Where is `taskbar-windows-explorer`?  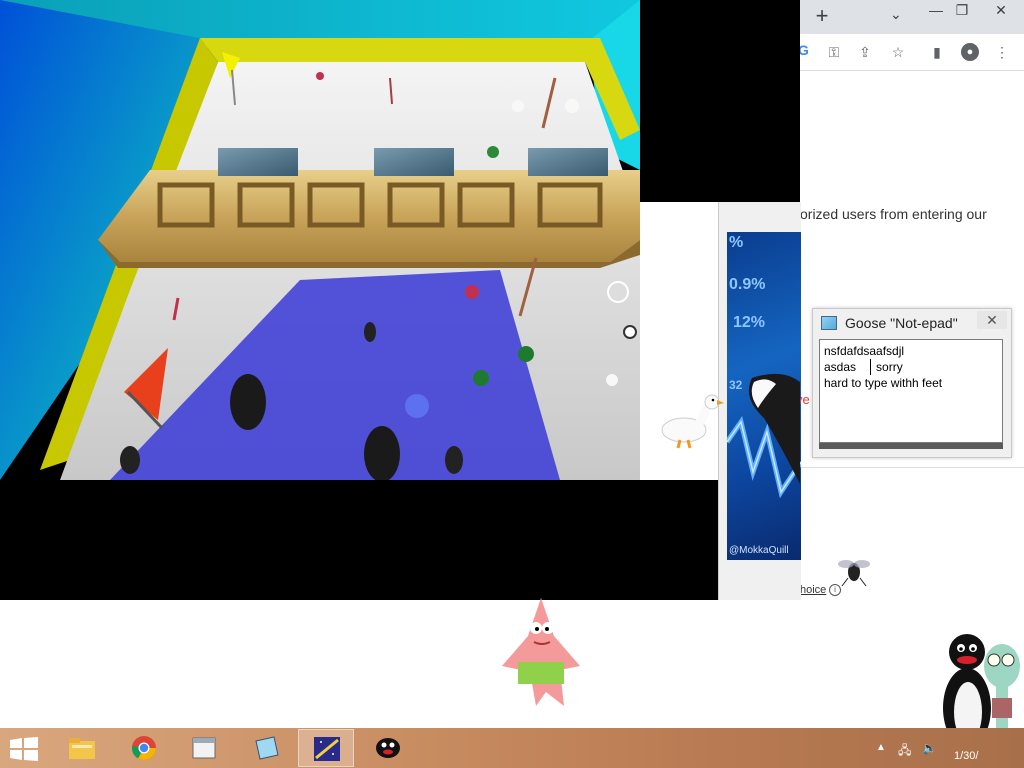
taskbar-windows-explorer is located at coordinates (204, 748).